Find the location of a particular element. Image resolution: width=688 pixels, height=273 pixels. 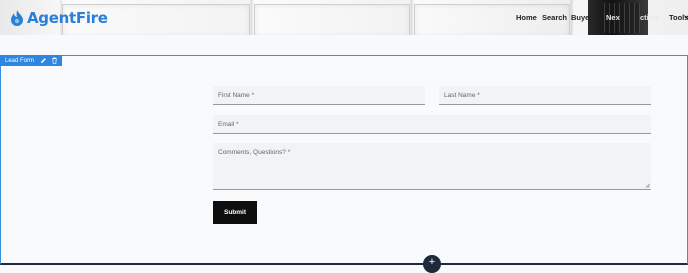

chevron-down-icon is located at coordinates (686, 17).